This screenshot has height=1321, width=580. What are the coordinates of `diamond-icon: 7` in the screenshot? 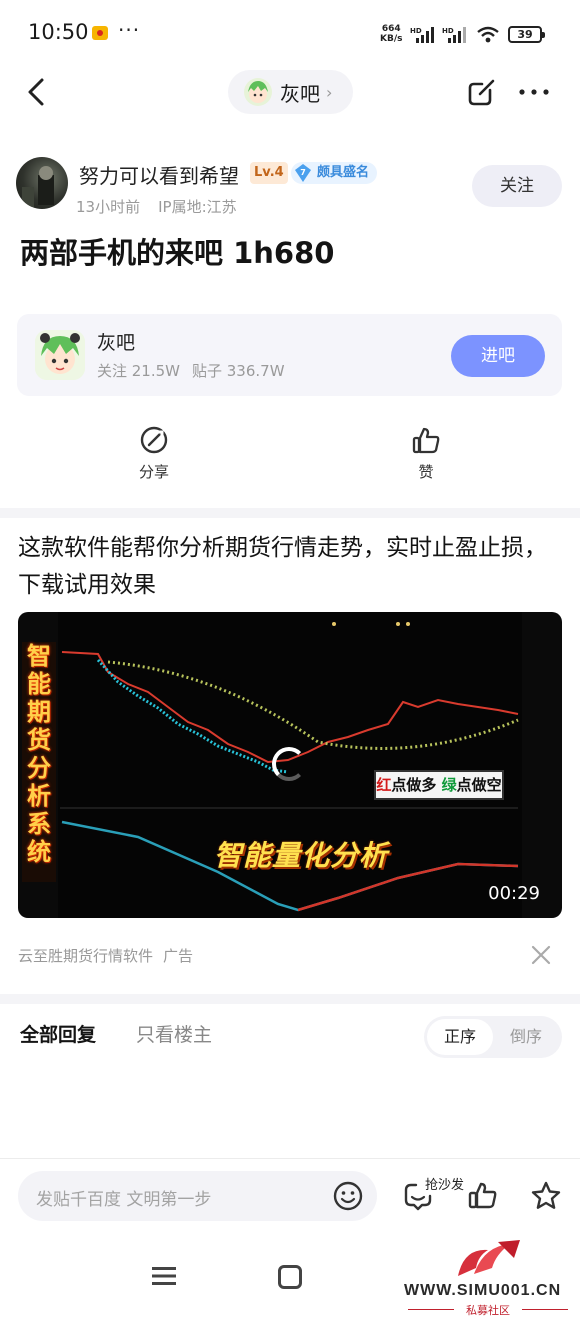 It's located at (303, 173).